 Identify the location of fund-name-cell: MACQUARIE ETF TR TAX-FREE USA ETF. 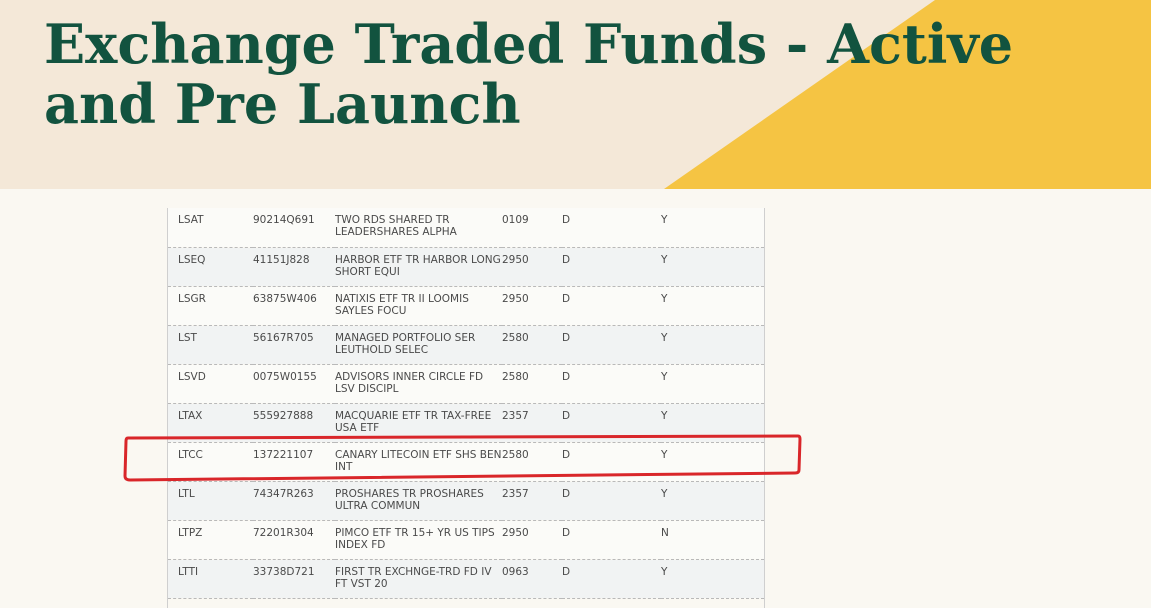
(418, 423).